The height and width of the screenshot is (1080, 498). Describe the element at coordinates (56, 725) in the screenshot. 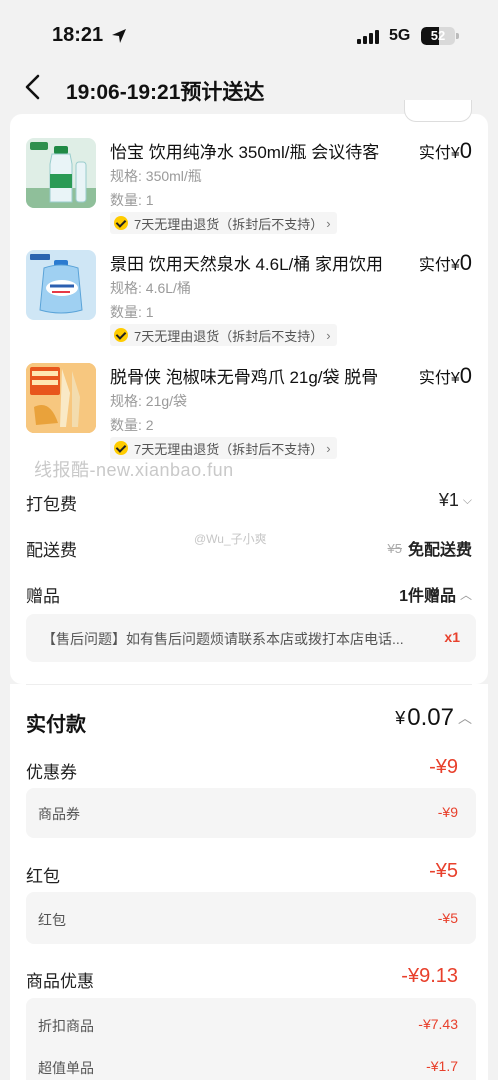

I see `payment-label: 实付款` at that location.